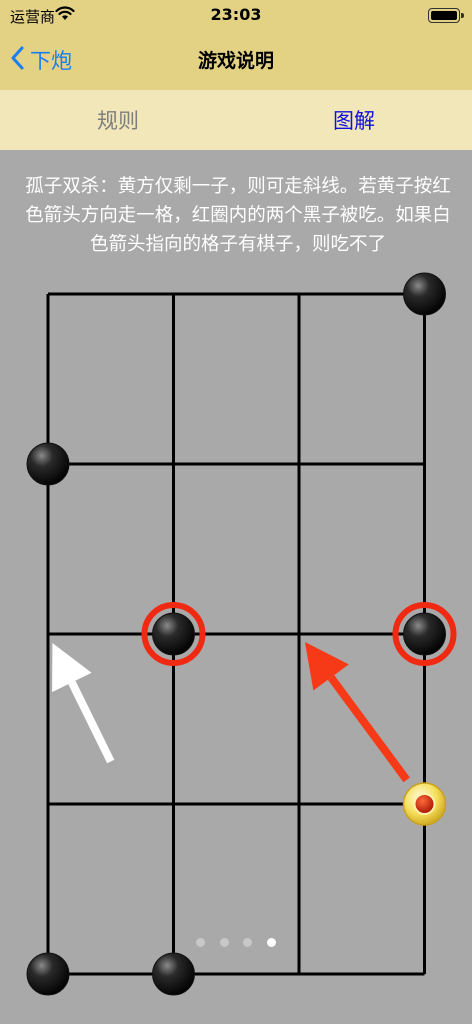  I want to click on arrow-head, so click(326, 666).